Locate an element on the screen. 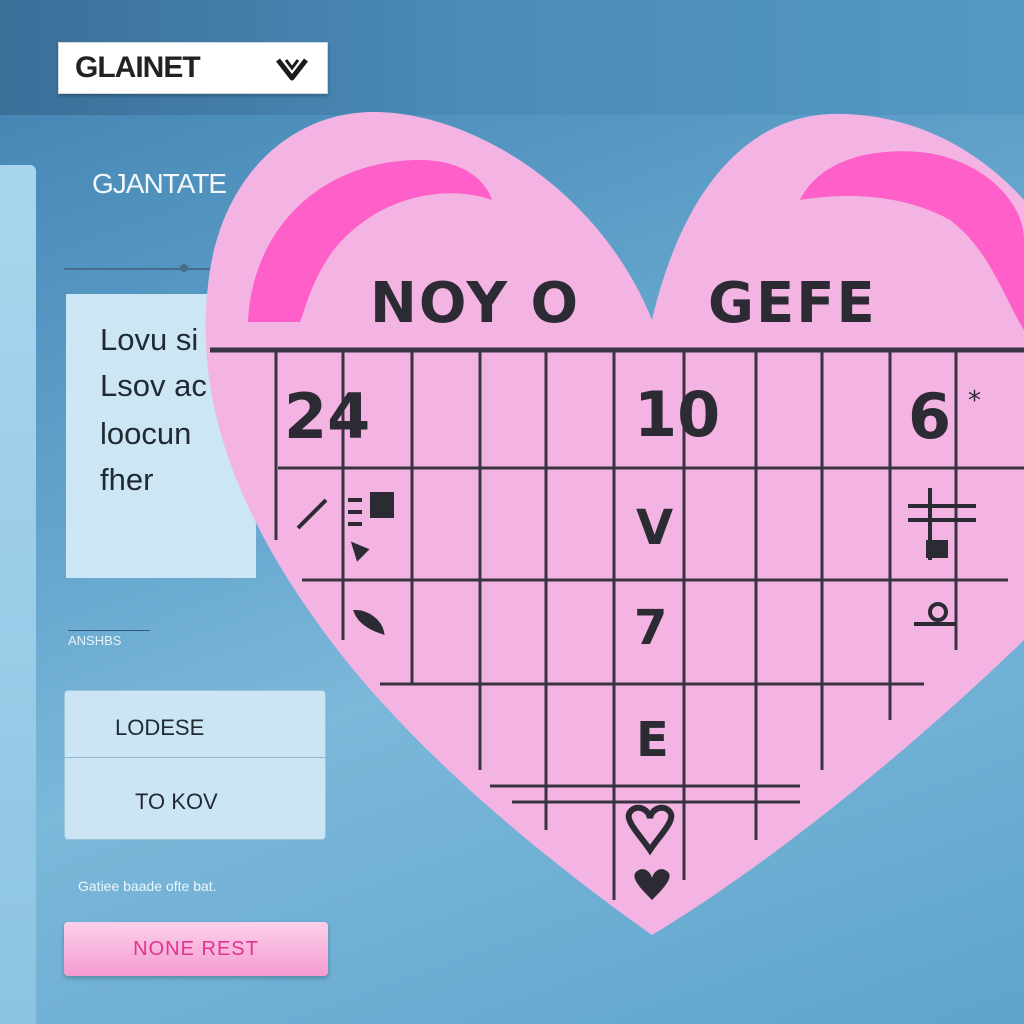 The height and width of the screenshot is (1024, 1024). calendar-day-cell: 7 is located at coordinates (650, 628).